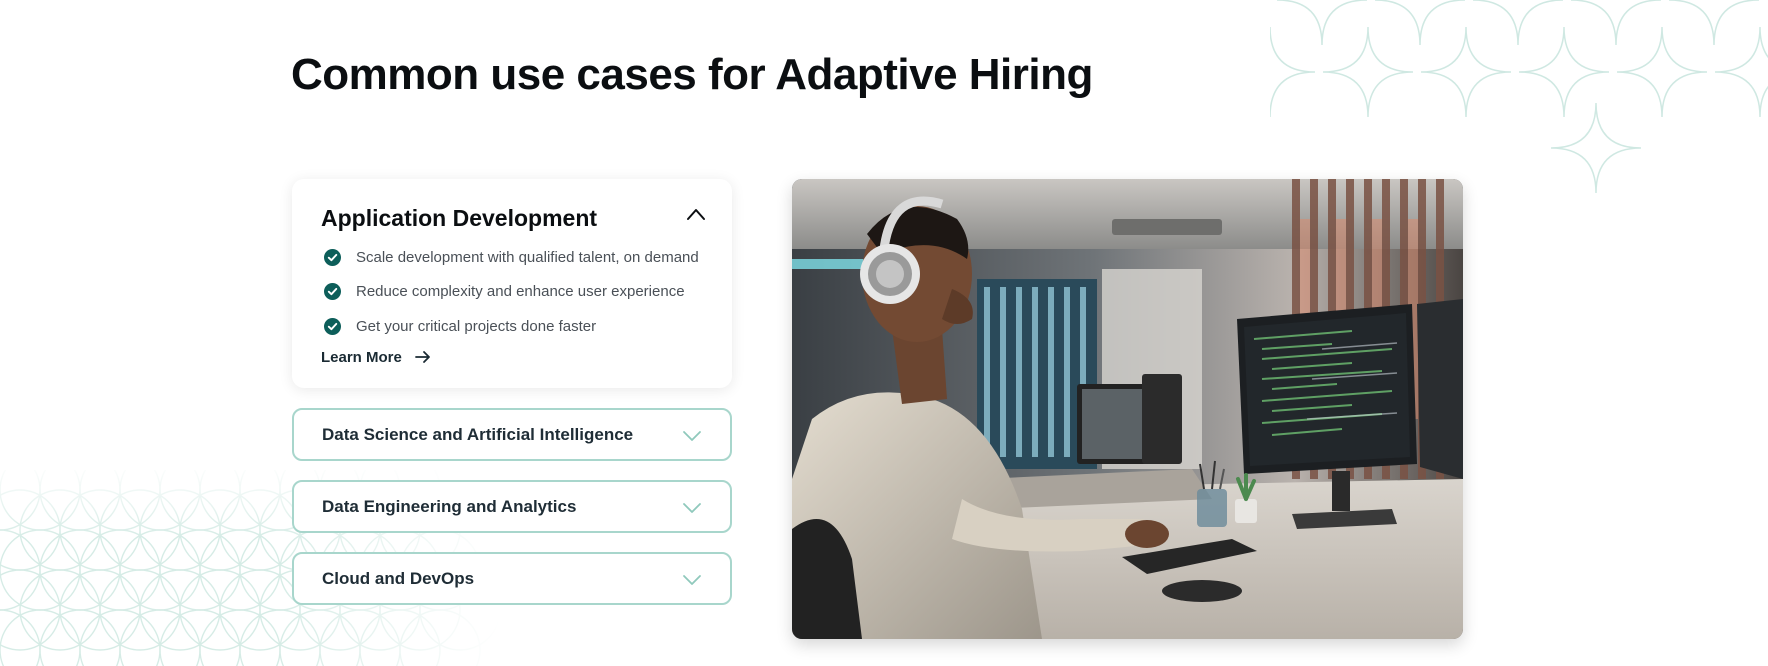 The height and width of the screenshot is (666, 1768). What do you see at coordinates (512, 578) in the screenshot?
I see `accordion-panel-cloud-devops: Cloud and DevOps` at bounding box center [512, 578].